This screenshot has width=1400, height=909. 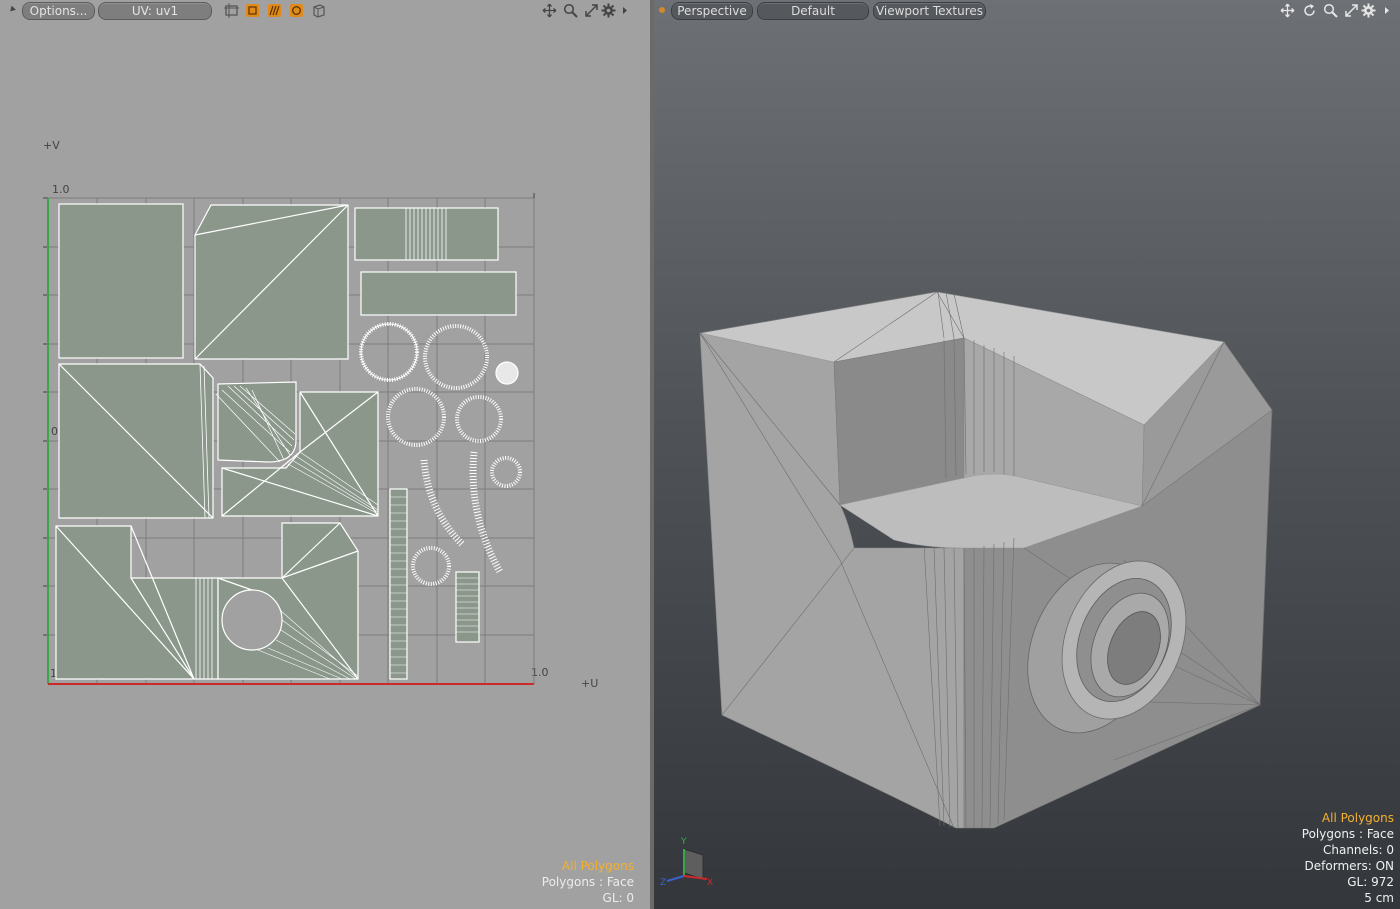 What do you see at coordinates (597, 866) in the screenshot?
I see `uv-selection-text: All Polygons` at bounding box center [597, 866].